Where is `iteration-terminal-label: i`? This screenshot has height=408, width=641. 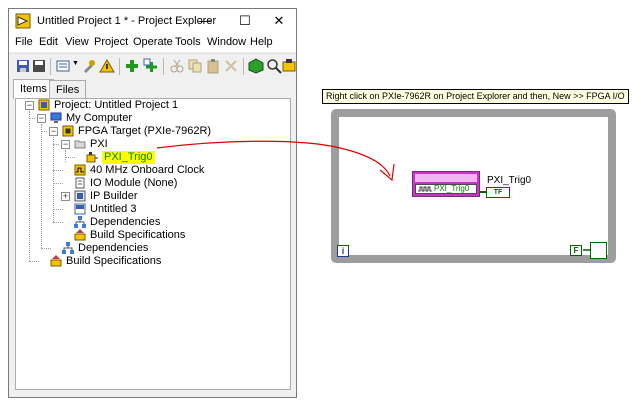 iteration-terminal-label: i is located at coordinates (343, 251).